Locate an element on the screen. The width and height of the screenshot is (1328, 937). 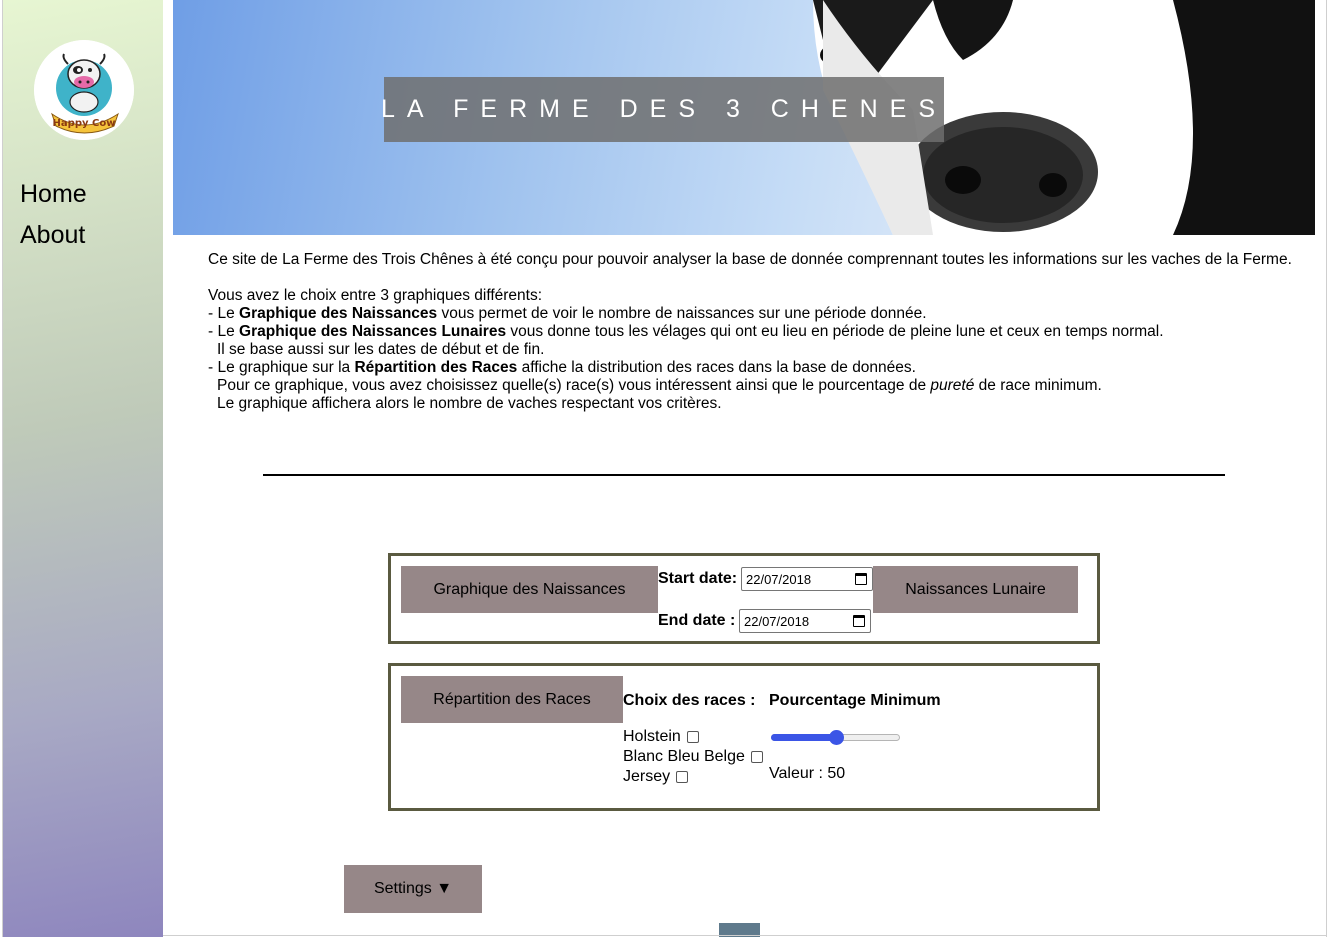
divider is located at coordinates (744, 475).